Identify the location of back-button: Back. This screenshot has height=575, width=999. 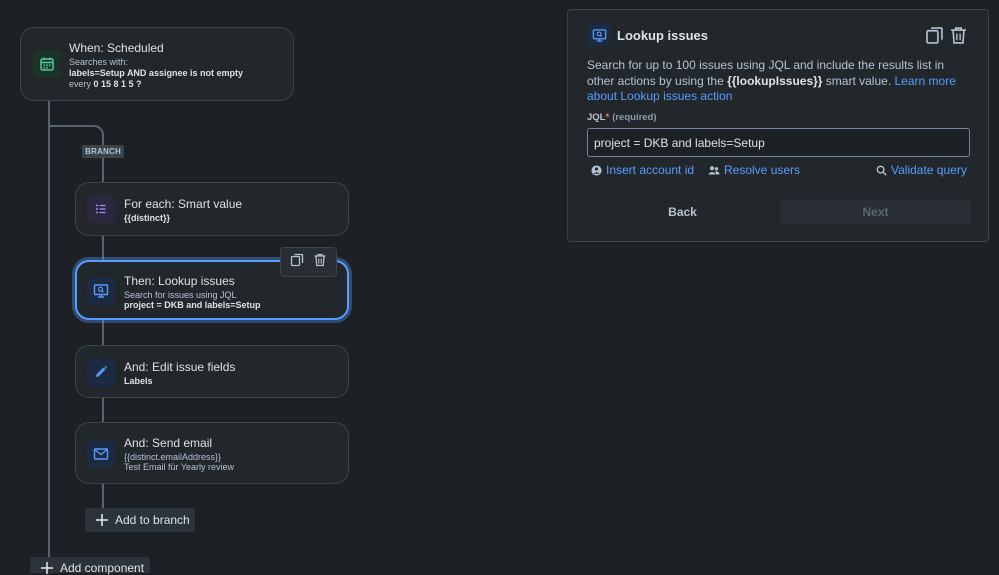
(682, 212).